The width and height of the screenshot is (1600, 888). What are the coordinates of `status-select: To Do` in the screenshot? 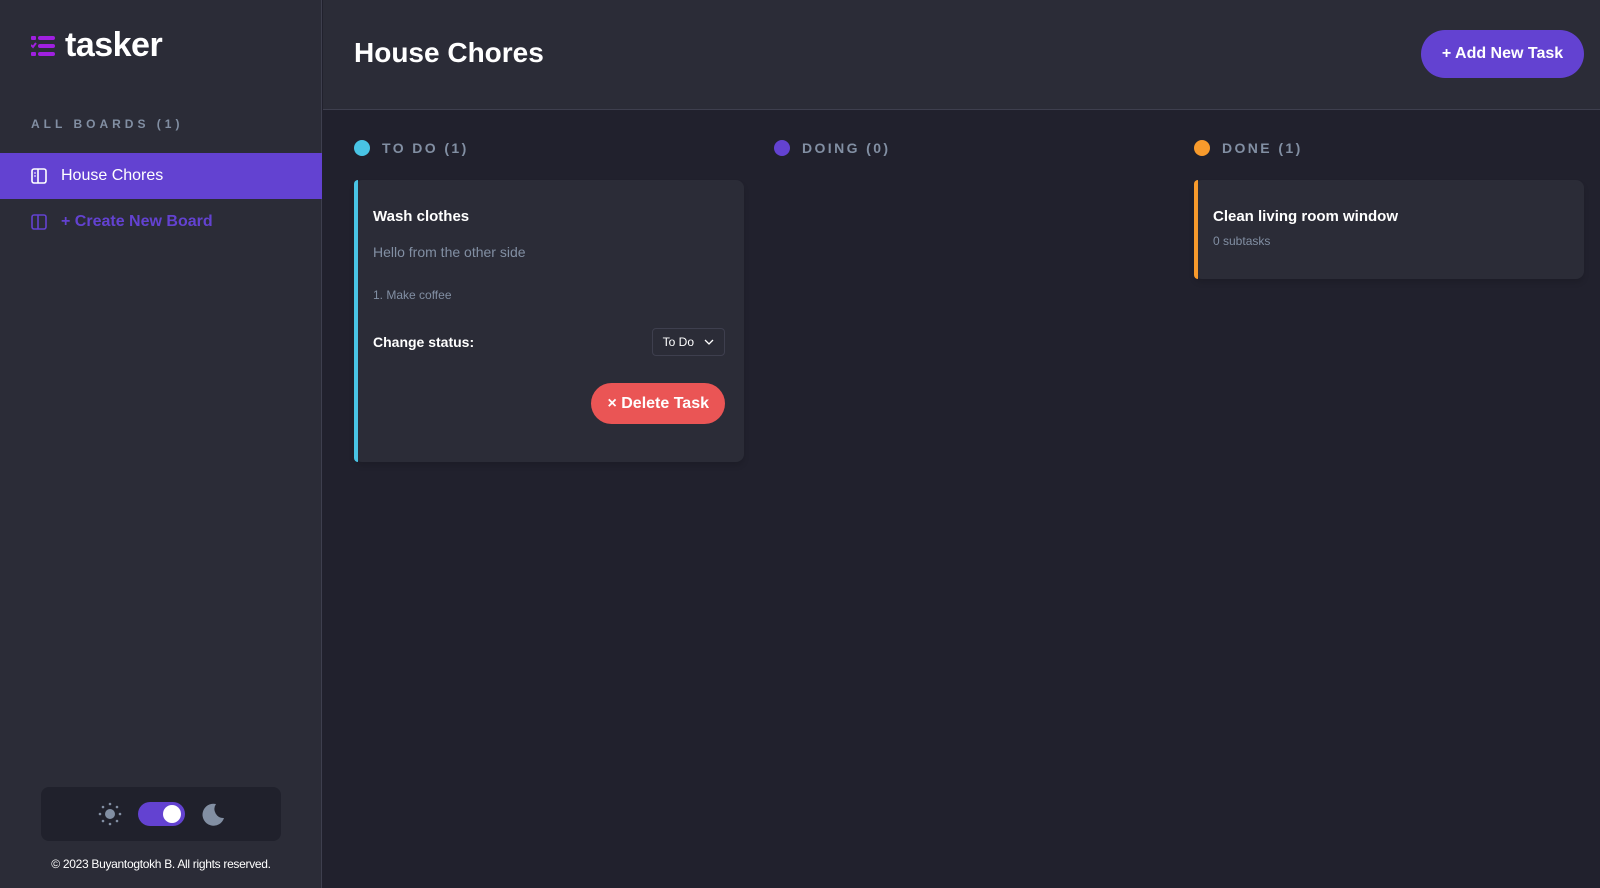 It's located at (688, 342).